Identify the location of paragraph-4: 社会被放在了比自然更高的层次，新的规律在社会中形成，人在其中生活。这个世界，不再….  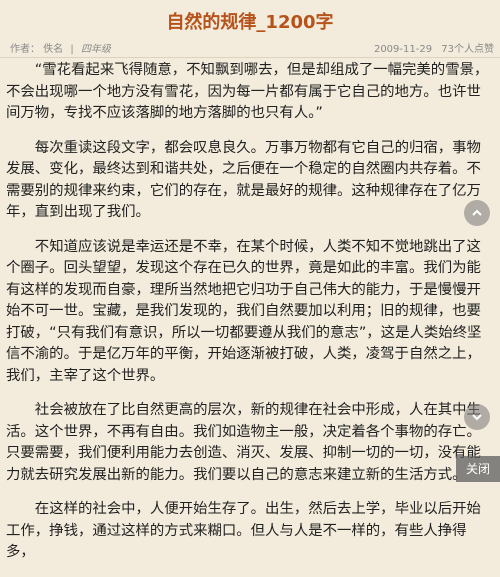
(243, 442).